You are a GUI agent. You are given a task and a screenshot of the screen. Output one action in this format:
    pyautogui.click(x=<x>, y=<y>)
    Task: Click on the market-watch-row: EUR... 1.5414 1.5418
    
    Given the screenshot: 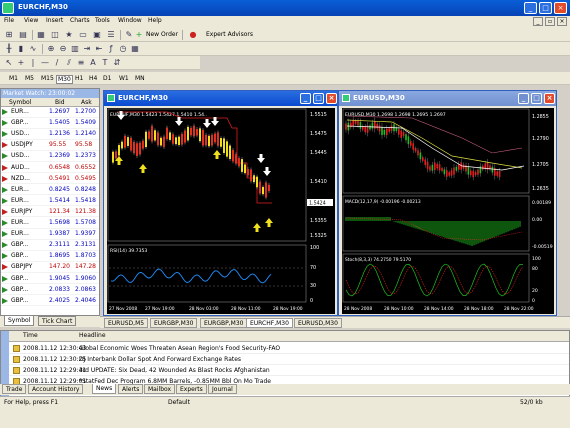 What is the action you would take?
    pyautogui.click(x=50, y=201)
    